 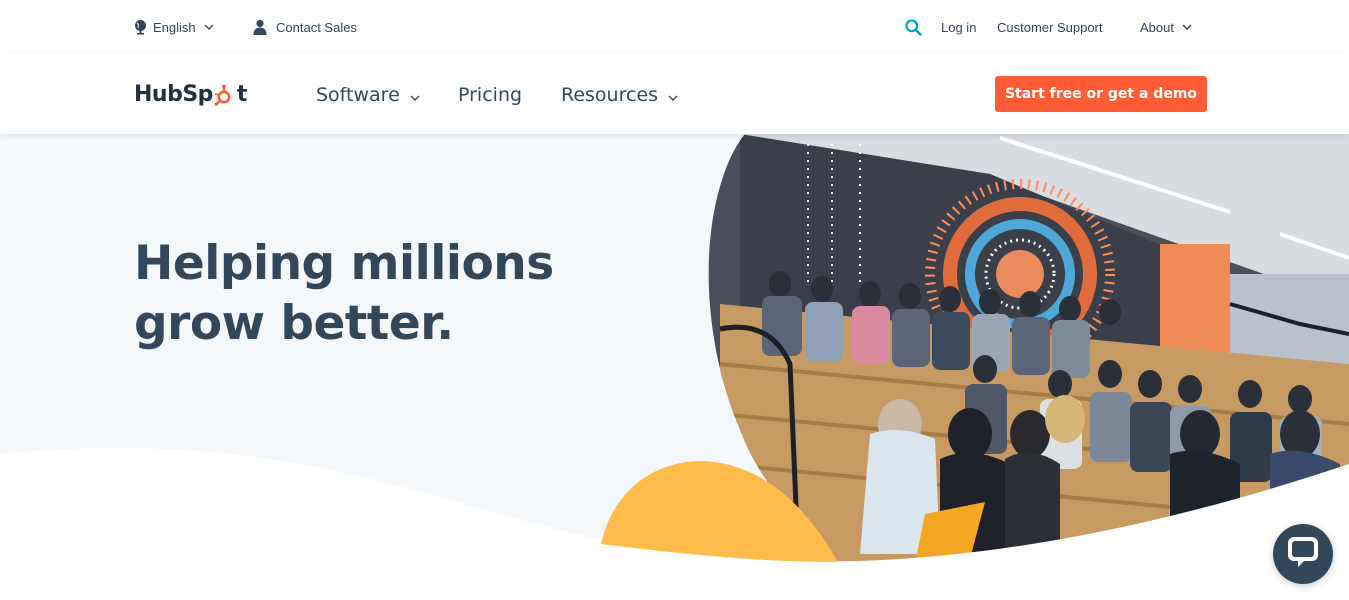 I want to click on about-label: About, so click(x=1157, y=27).